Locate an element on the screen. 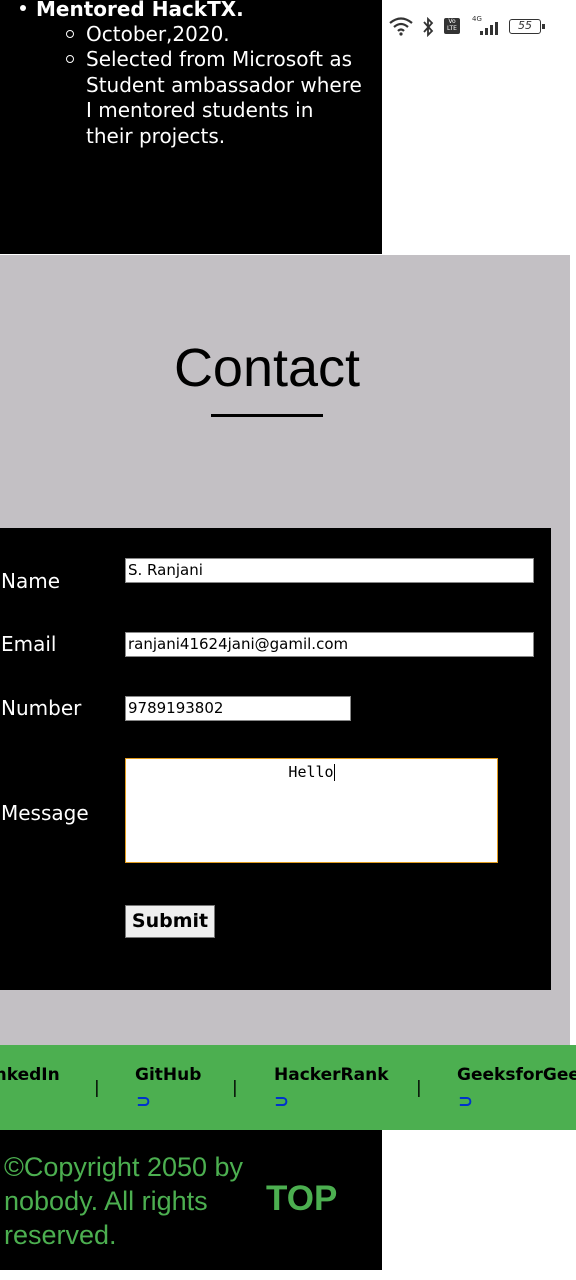 Image resolution: width=576 pixels, height=1280 pixels. experience-item: October,2020. is located at coordinates (216, 35).